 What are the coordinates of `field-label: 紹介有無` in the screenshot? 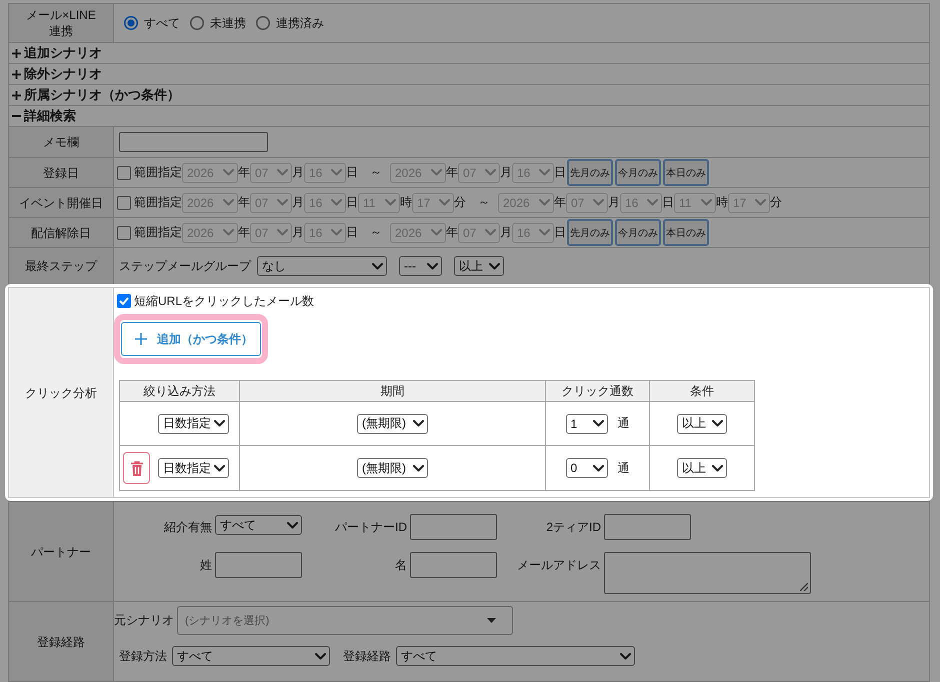 It's located at (188, 527).